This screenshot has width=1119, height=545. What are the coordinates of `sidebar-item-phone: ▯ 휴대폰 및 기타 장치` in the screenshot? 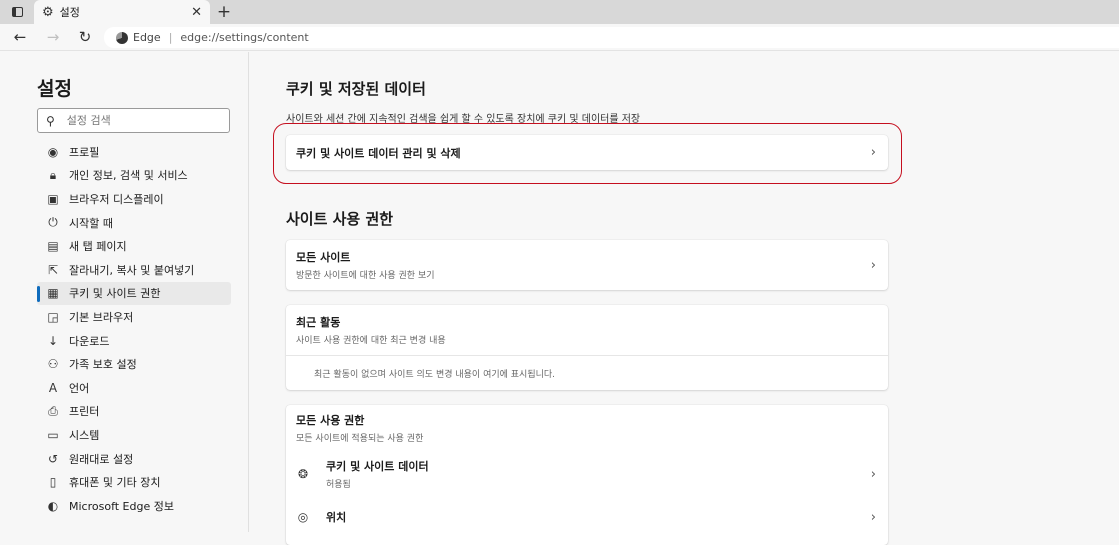 It's located at (134, 482).